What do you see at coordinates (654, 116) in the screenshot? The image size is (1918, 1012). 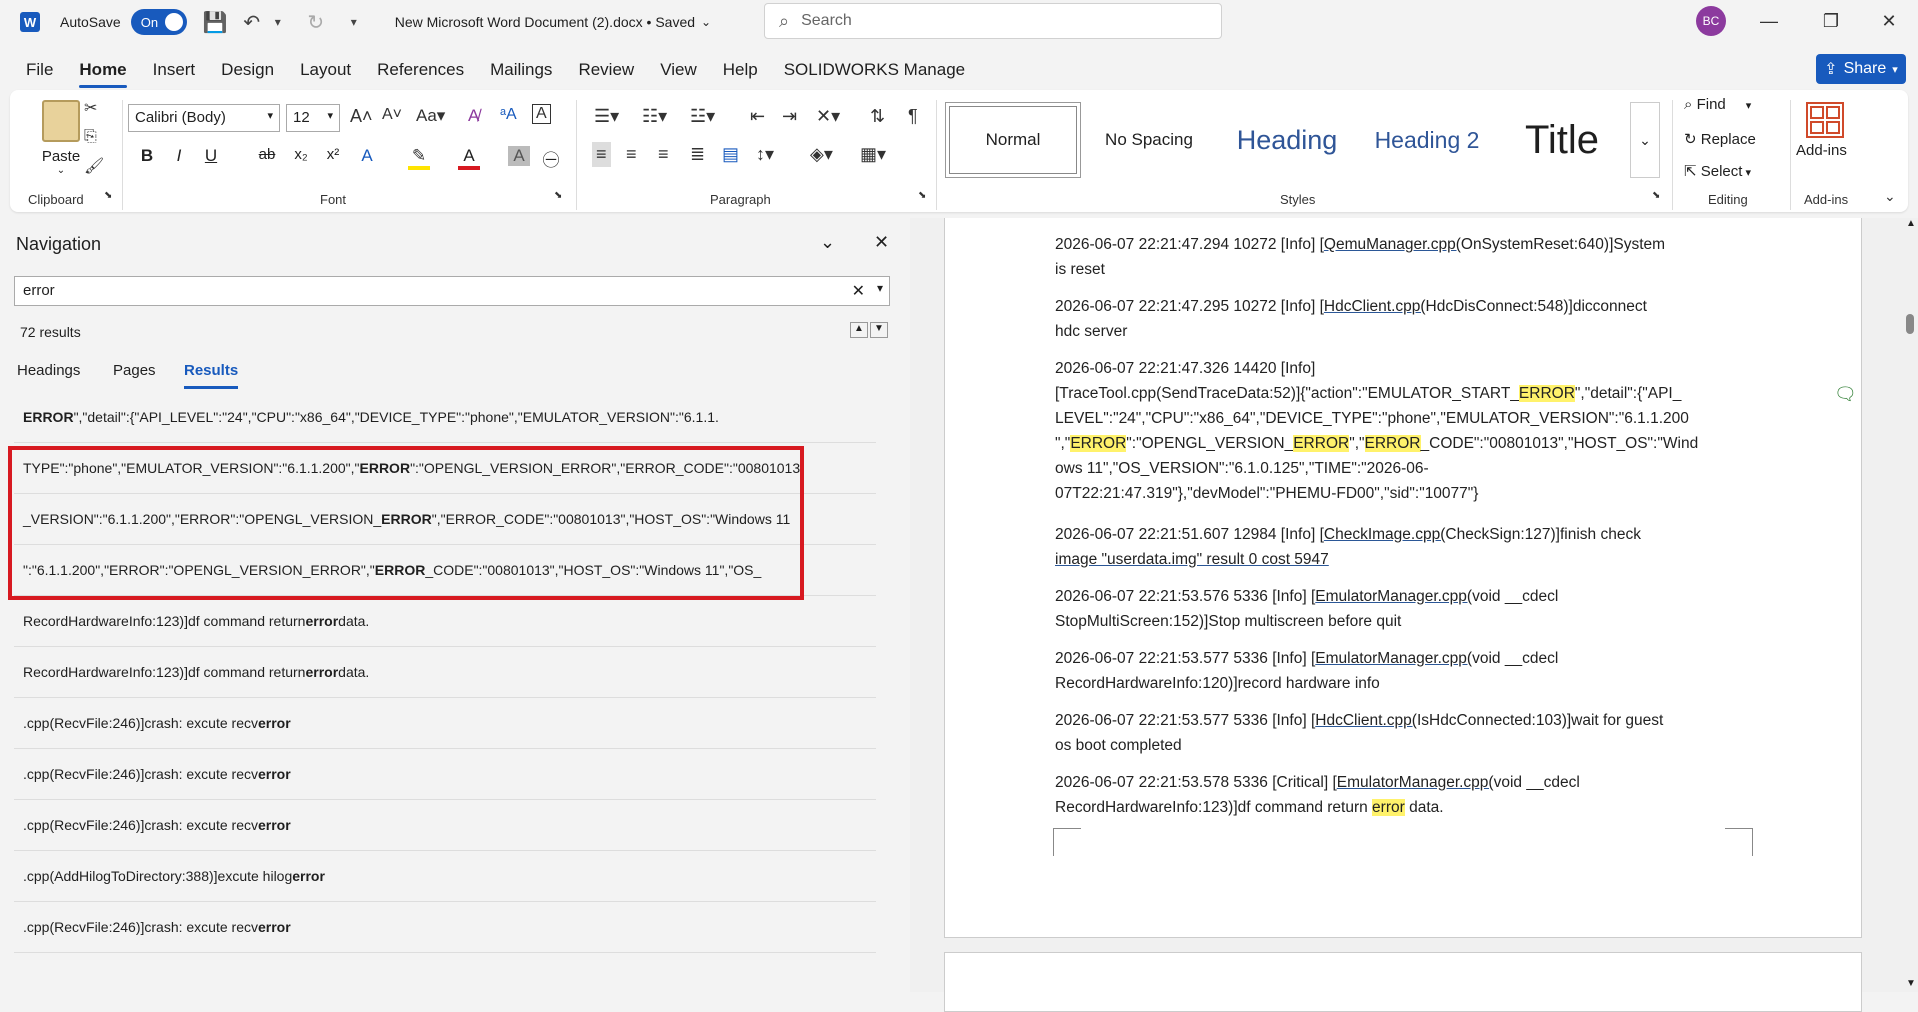 I see `numbering-icon: ☷▾` at bounding box center [654, 116].